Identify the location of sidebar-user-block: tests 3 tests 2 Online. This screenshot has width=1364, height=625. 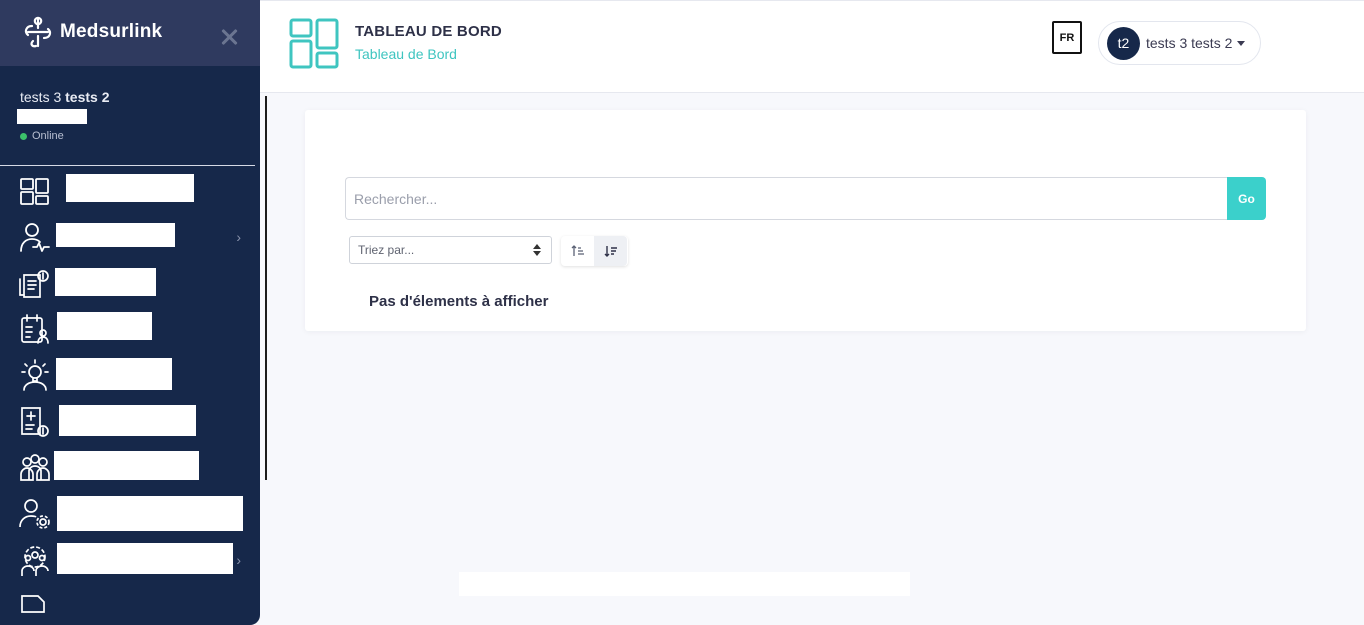
(127, 116).